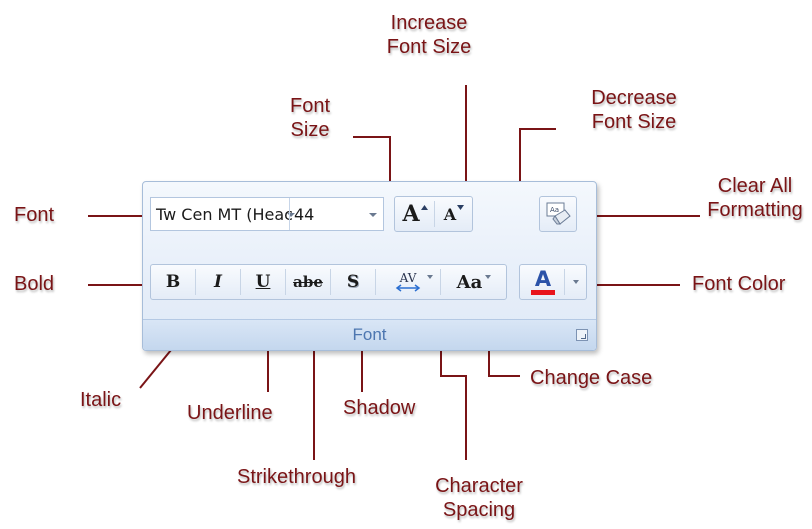 The width and height of the screenshot is (812, 529). I want to click on double-arrow-icon, so click(408, 288).